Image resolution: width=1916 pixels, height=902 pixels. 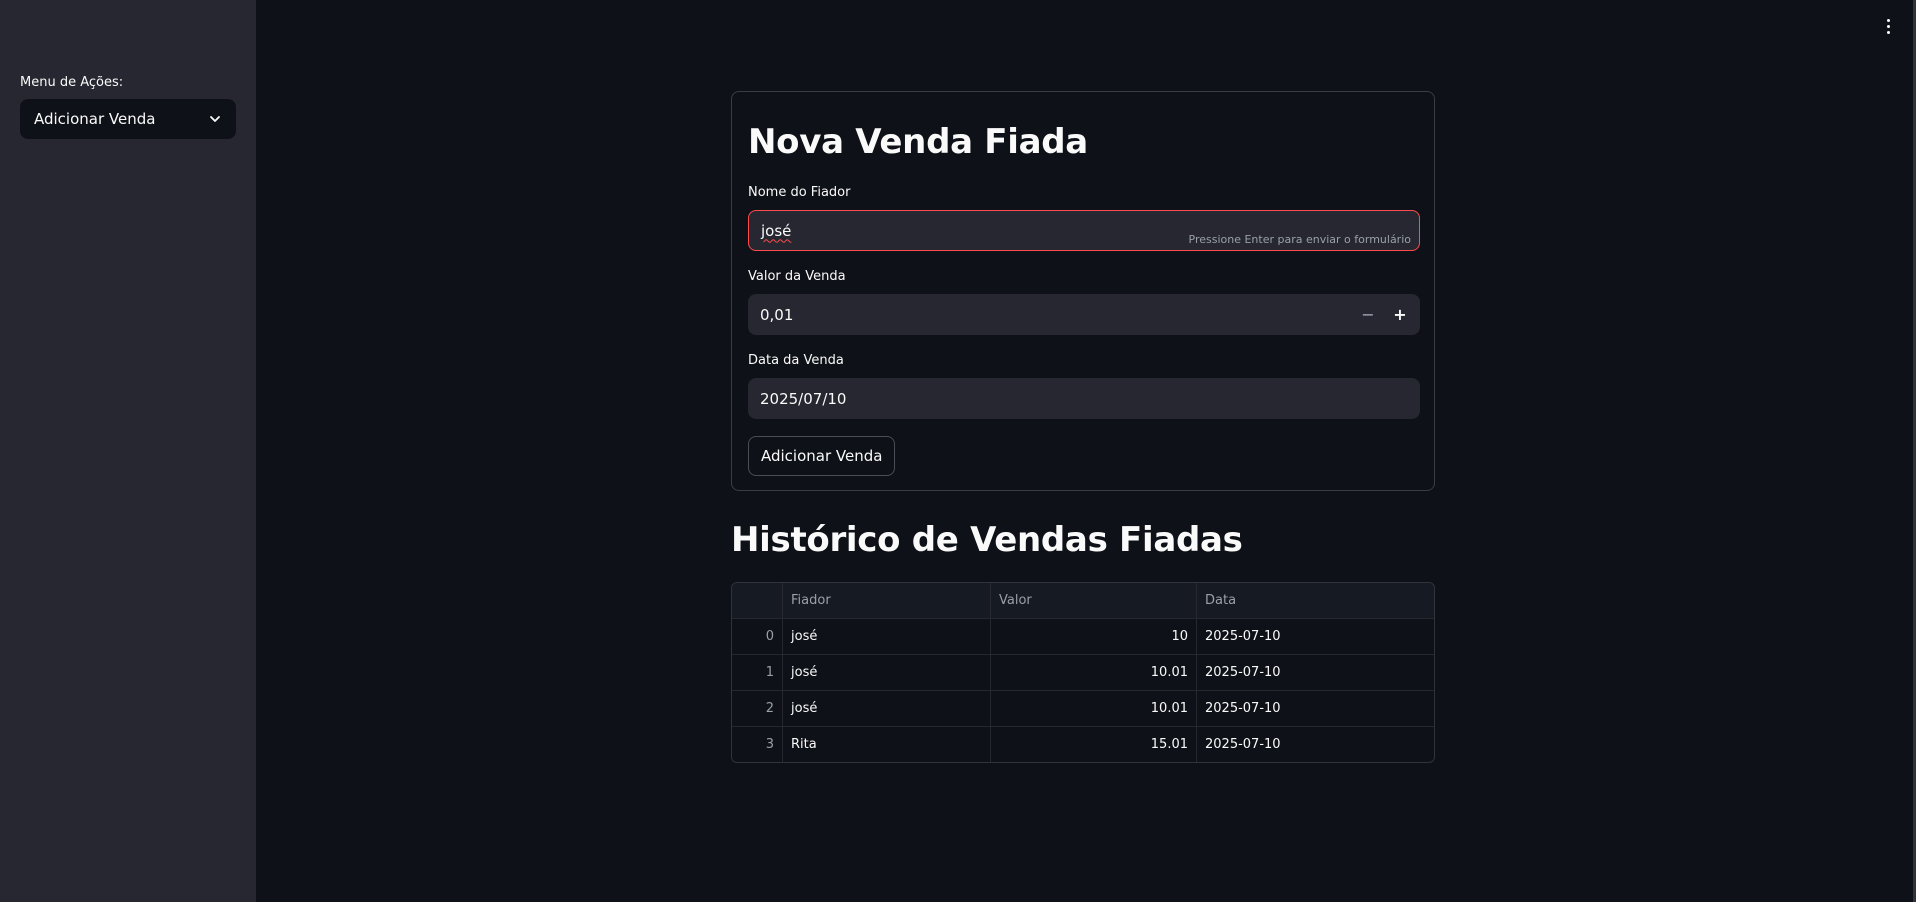 I want to click on enter-hint: Pressione Enter para enviar o formulário, so click(x=1300, y=239).